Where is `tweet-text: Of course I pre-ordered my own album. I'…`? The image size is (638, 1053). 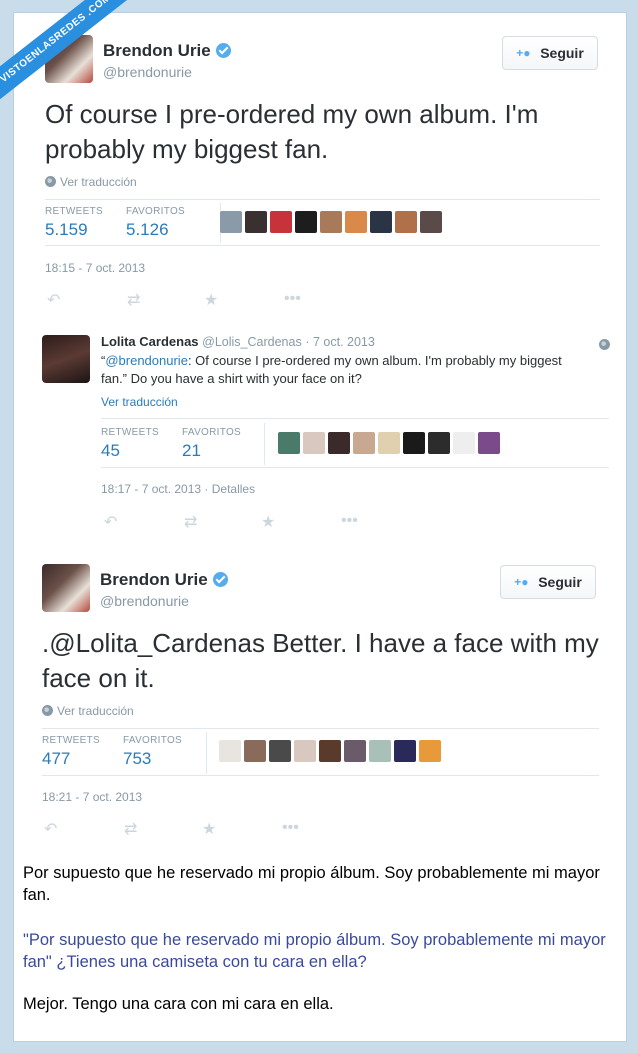 tweet-text: Of course I pre-ordered my own album. I'… is located at coordinates (292, 131).